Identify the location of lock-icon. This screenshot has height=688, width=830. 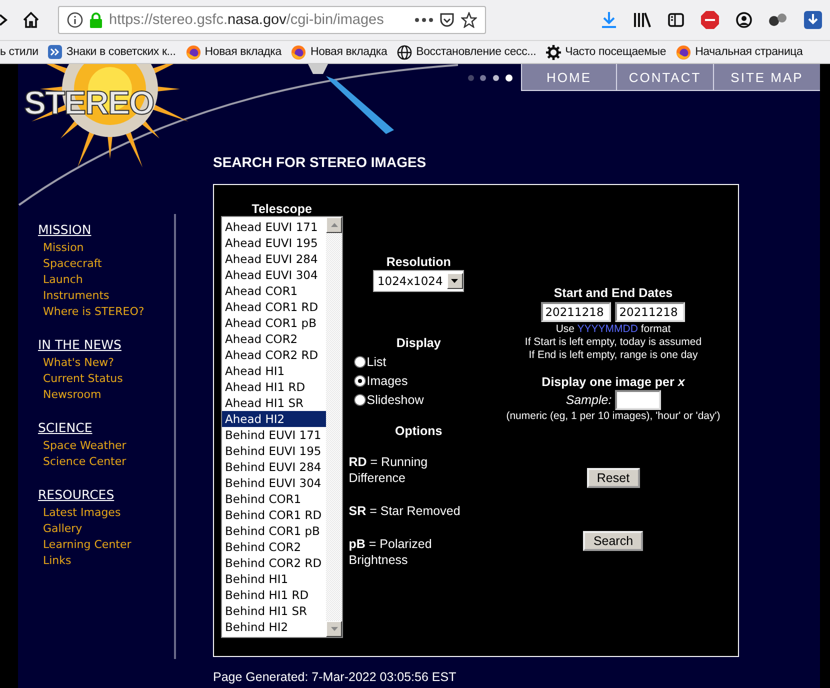
(96, 20).